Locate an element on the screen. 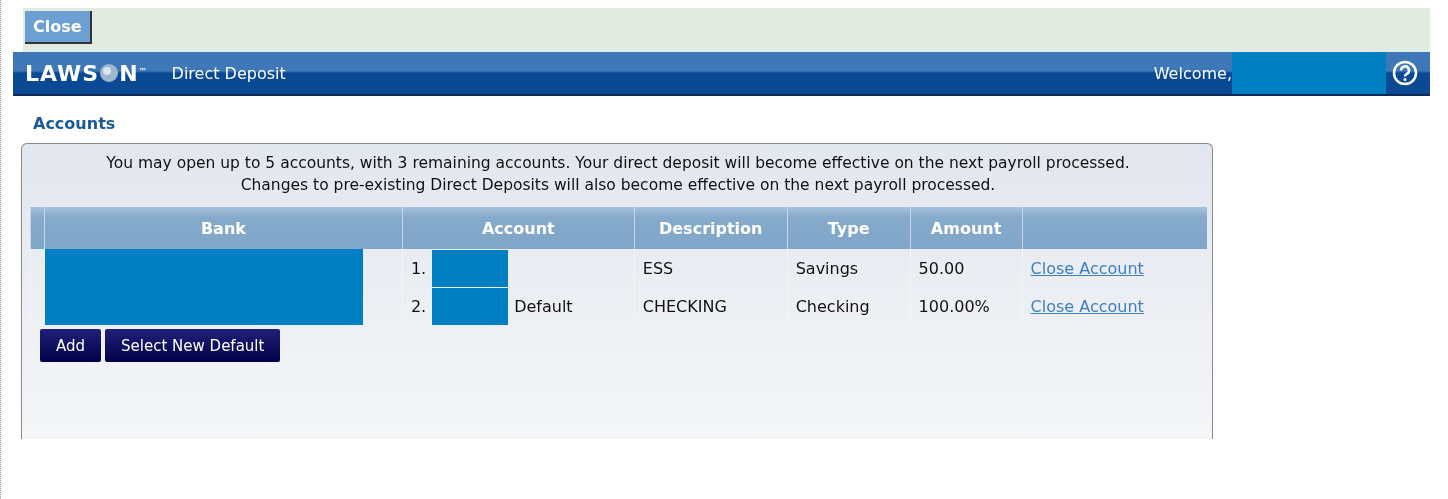 The width and height of the screenshot is (1448, 499). page-title: Direct Deposit is located at coordinates (228, 73).